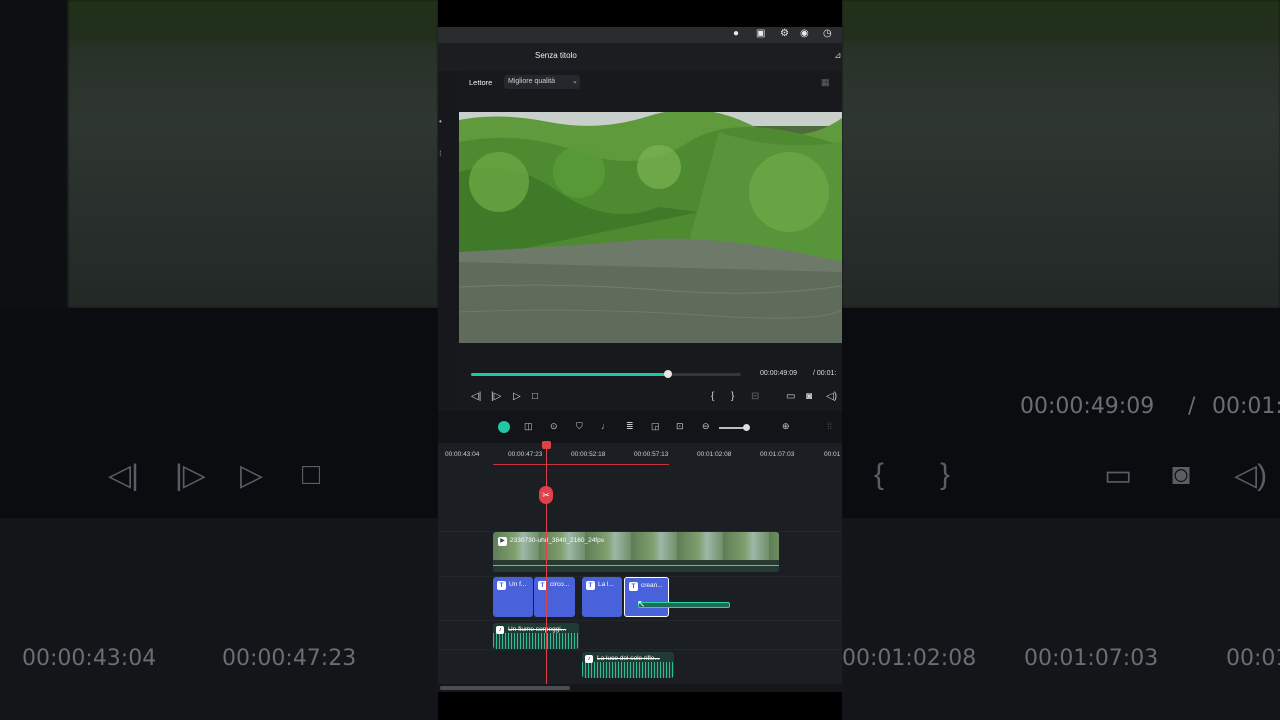 The width and height of the screenshot is (1280, 720). What do you see at coordinates (581, 464) in the screenshot?
I see `in-out-range` at bounding box center [581, 464].